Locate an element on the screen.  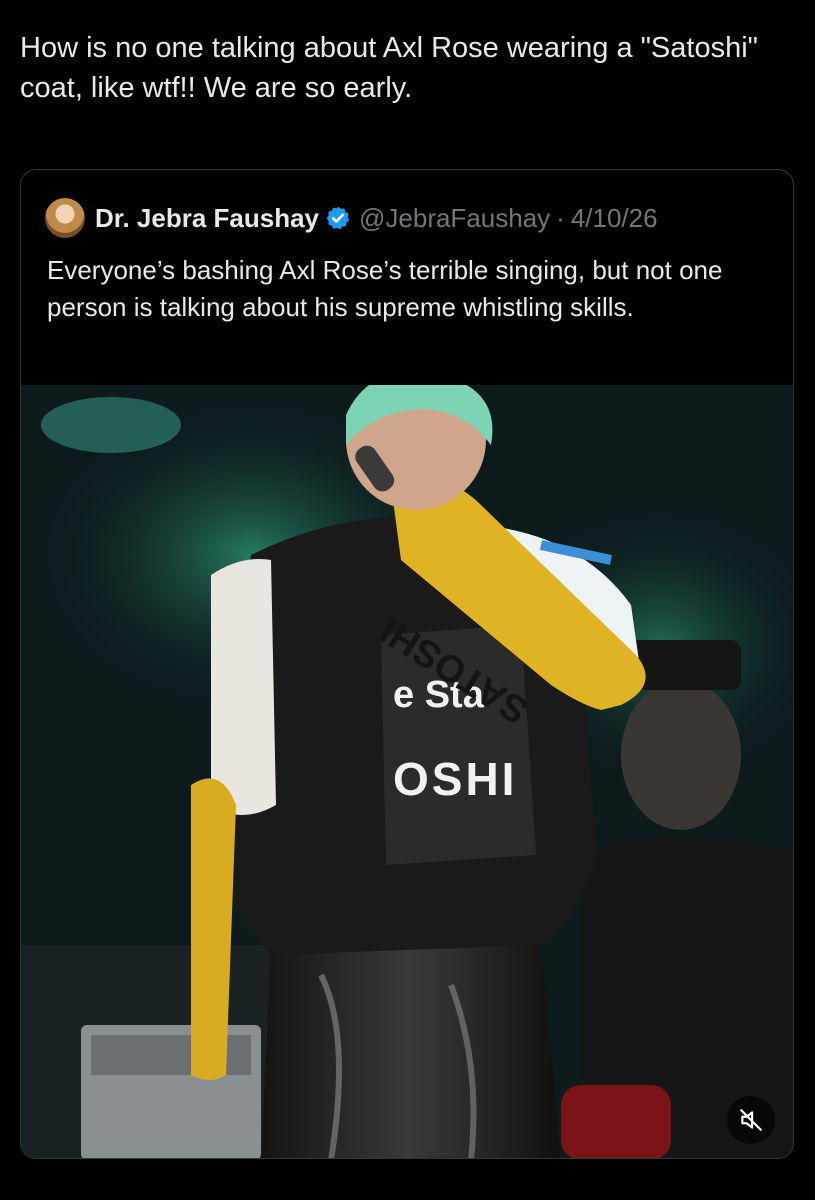
display-name: Dr. Jebra Faushay is located at coordinates (207, 218).